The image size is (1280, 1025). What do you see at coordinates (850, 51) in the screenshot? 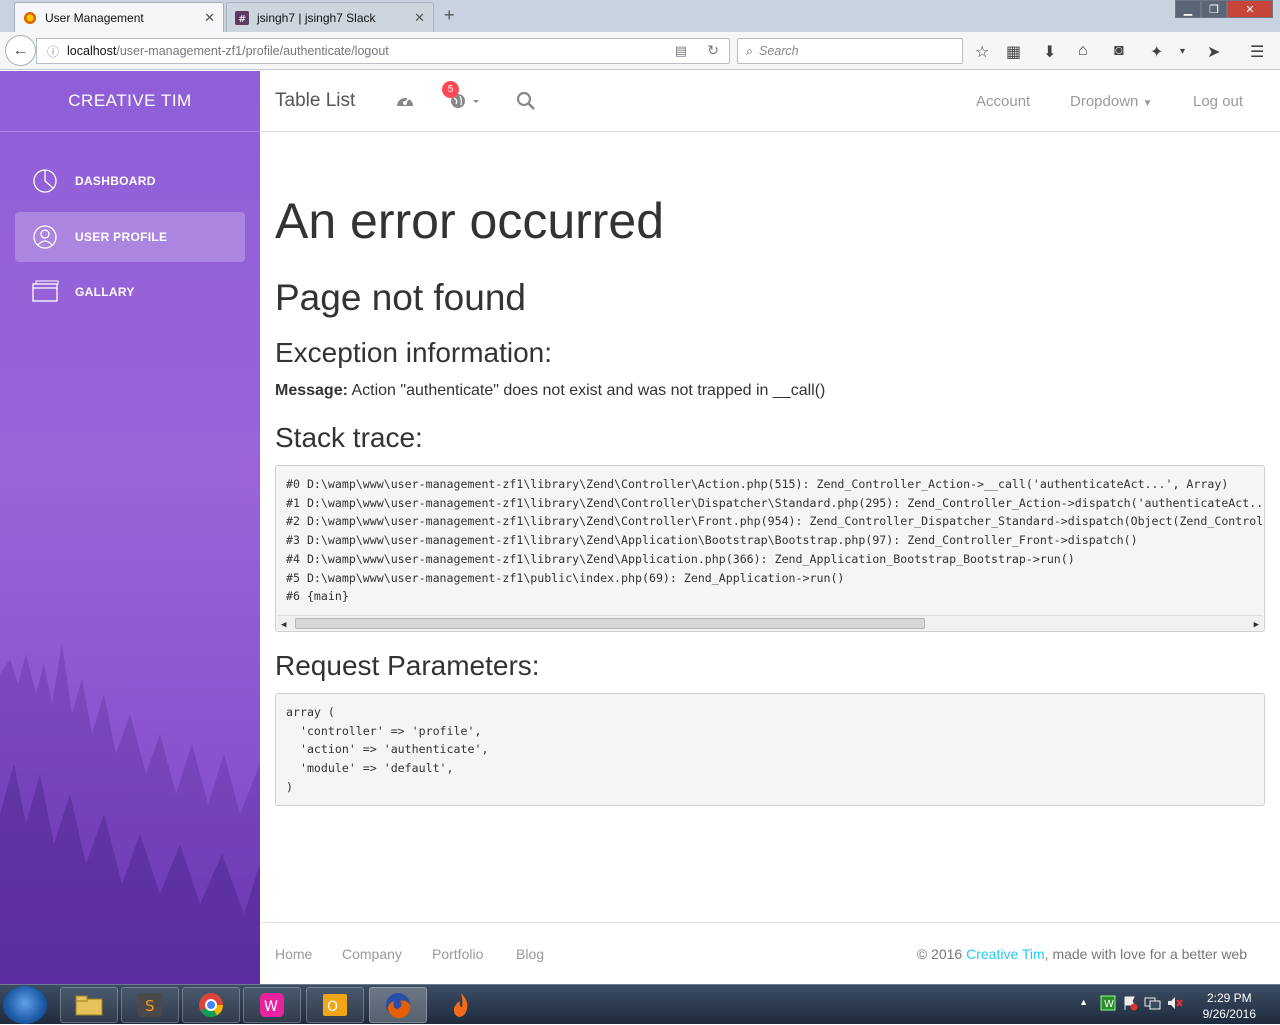
I see `browser-search-input: ⌕ Search` at bounding box center [850, 51].